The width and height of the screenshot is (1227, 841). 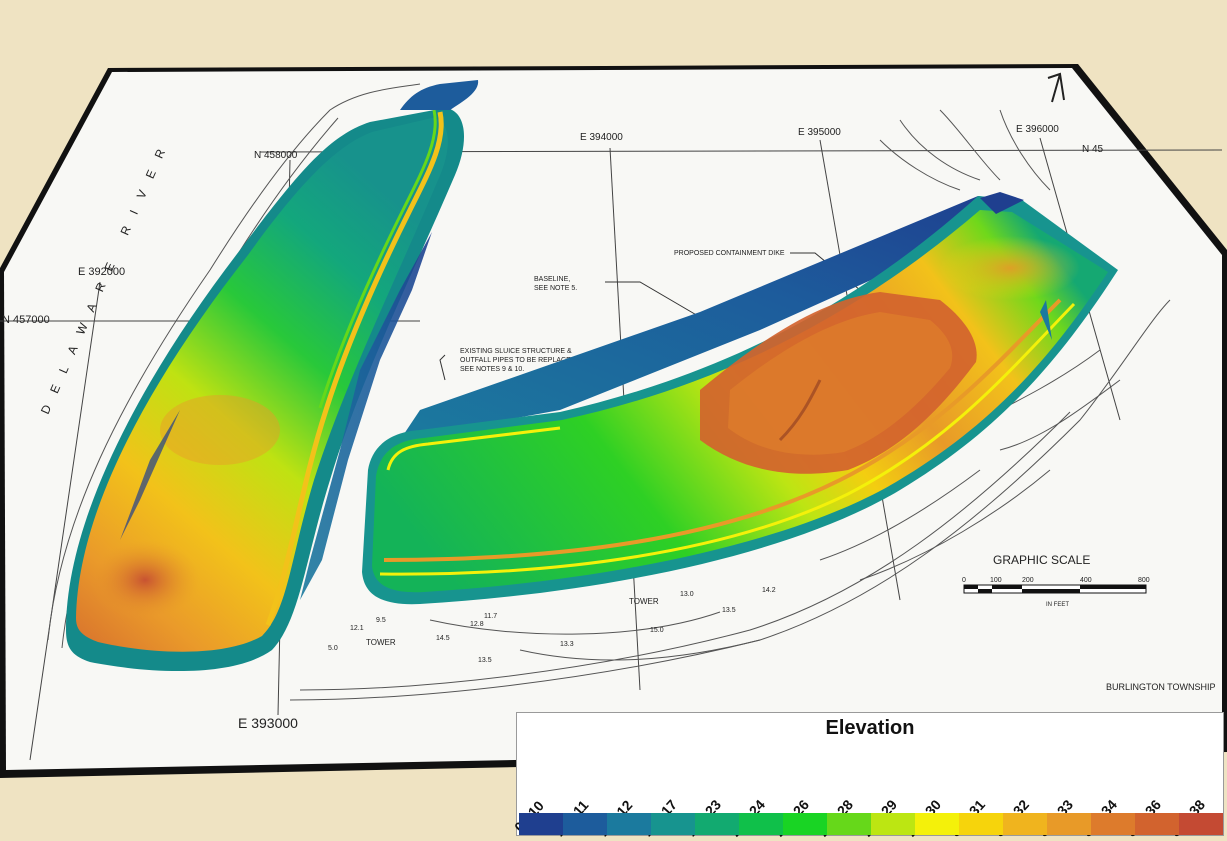 What do you see at coordinates (477, 624) in the screenshot?
I see `spot-elevation: 12.8` at bounding box center [477, 624].